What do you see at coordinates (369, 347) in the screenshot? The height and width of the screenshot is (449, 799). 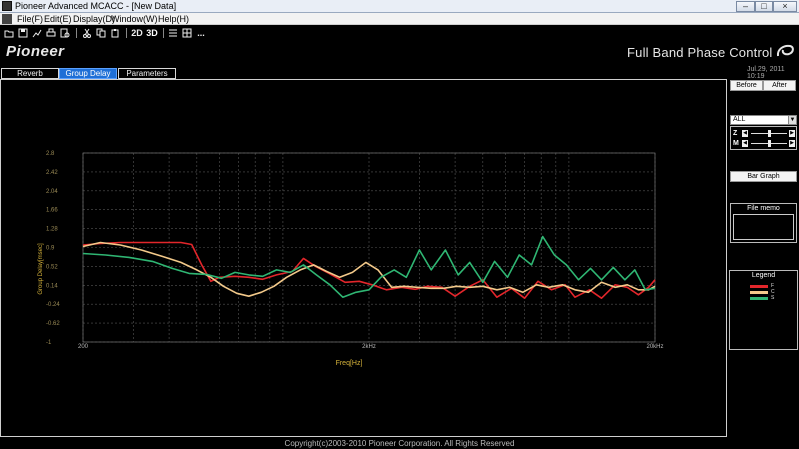 I see `x-tick-label: 2kHz` at bounding box center [369, 347].